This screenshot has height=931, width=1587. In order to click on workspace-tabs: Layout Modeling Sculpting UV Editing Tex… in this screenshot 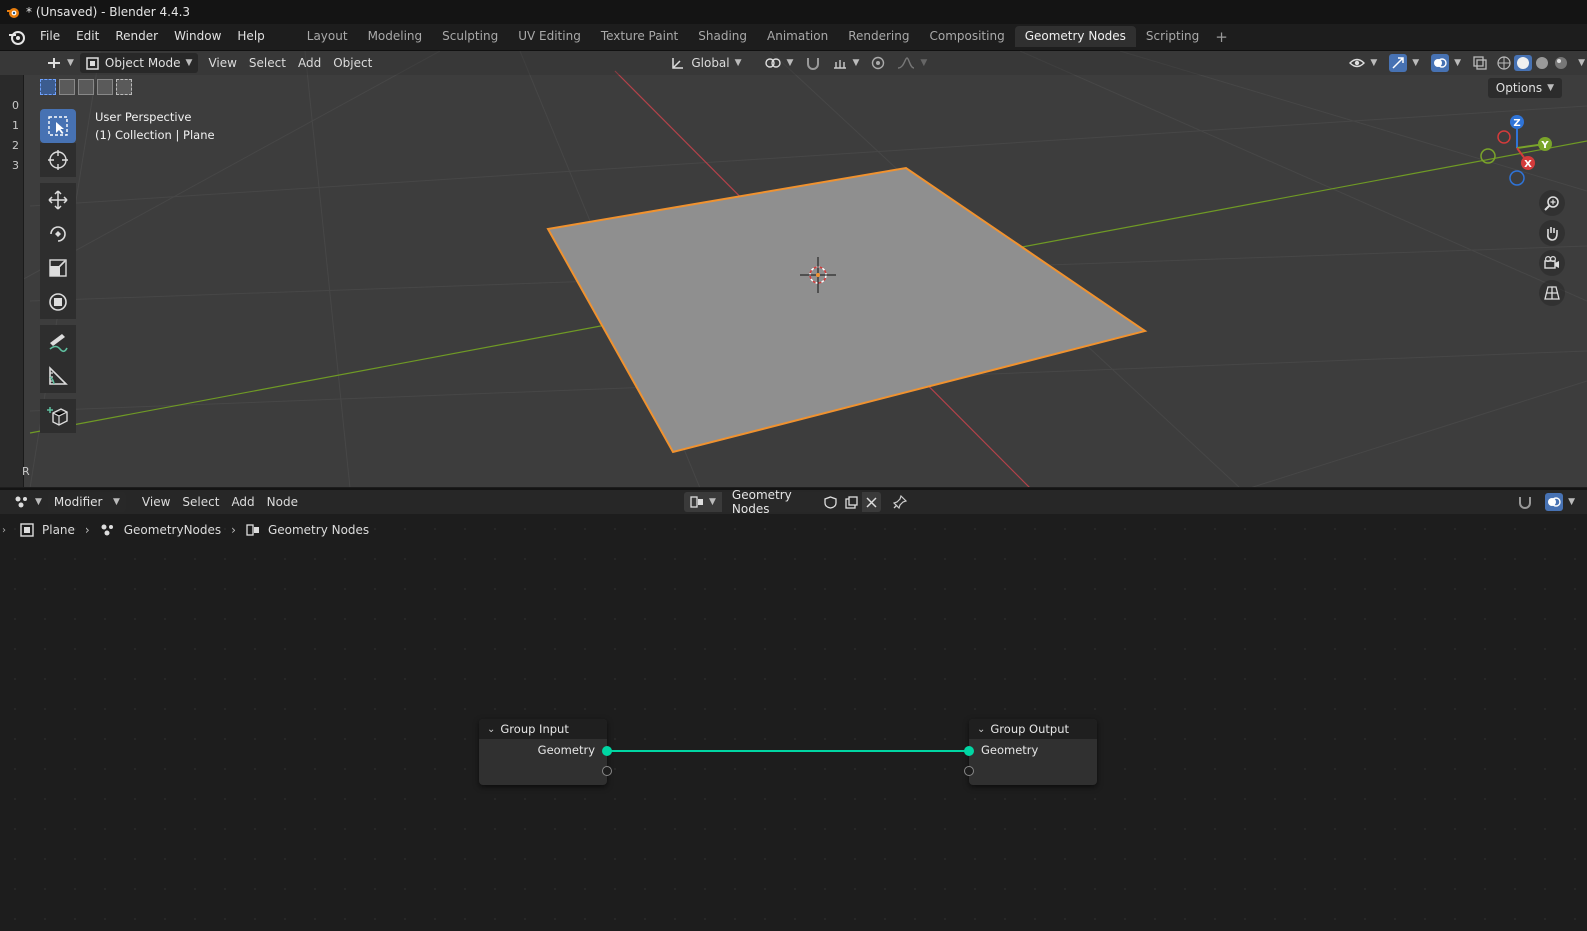, I will do `click(765, 36)`.